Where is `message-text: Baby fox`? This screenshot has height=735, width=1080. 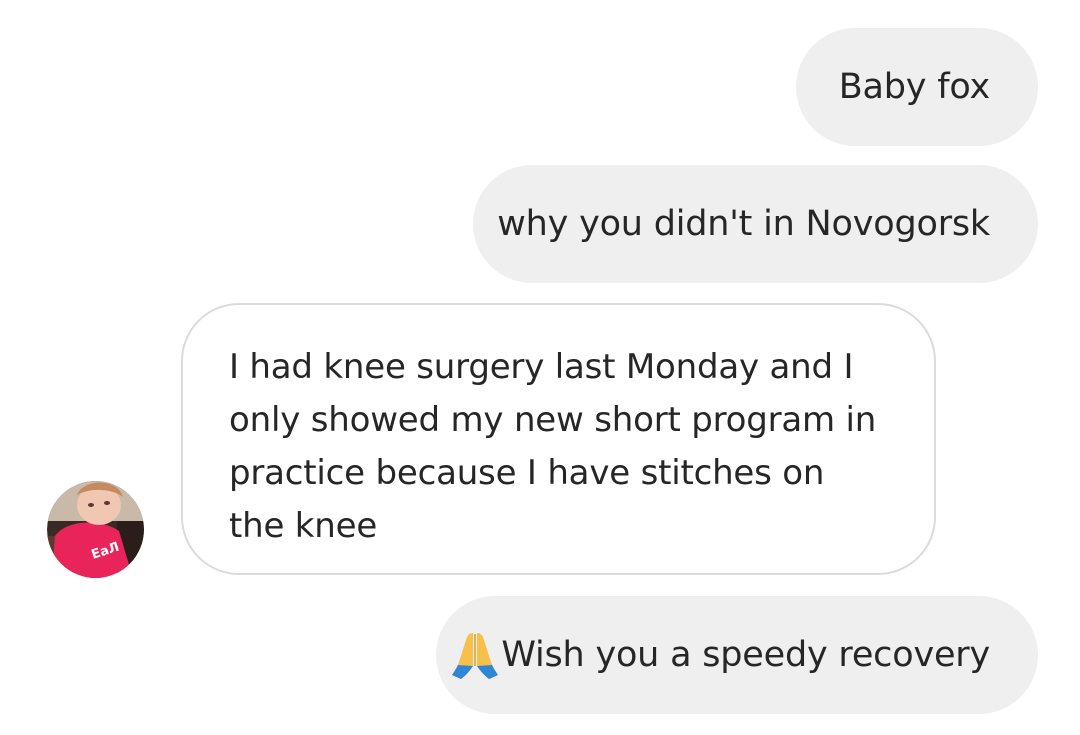
message-text: Baby fox is located at coordinates (914, 87).